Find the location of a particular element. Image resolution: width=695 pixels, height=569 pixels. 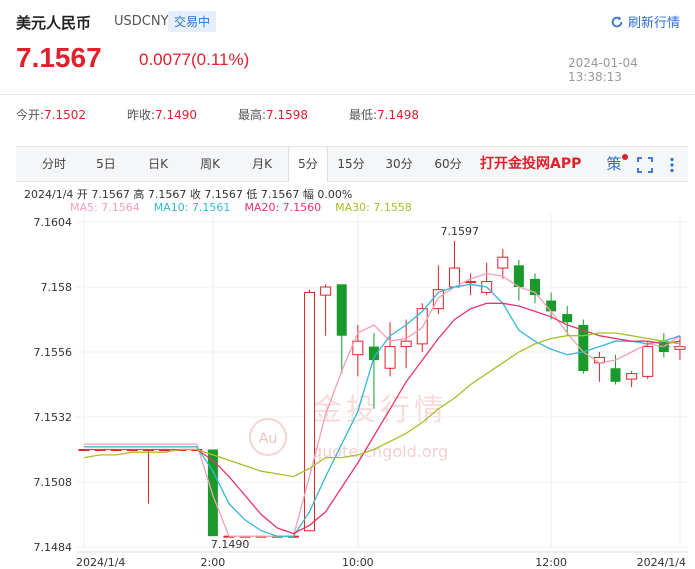

x-tick-label: 10:00 is located at coordinates (358, 562).